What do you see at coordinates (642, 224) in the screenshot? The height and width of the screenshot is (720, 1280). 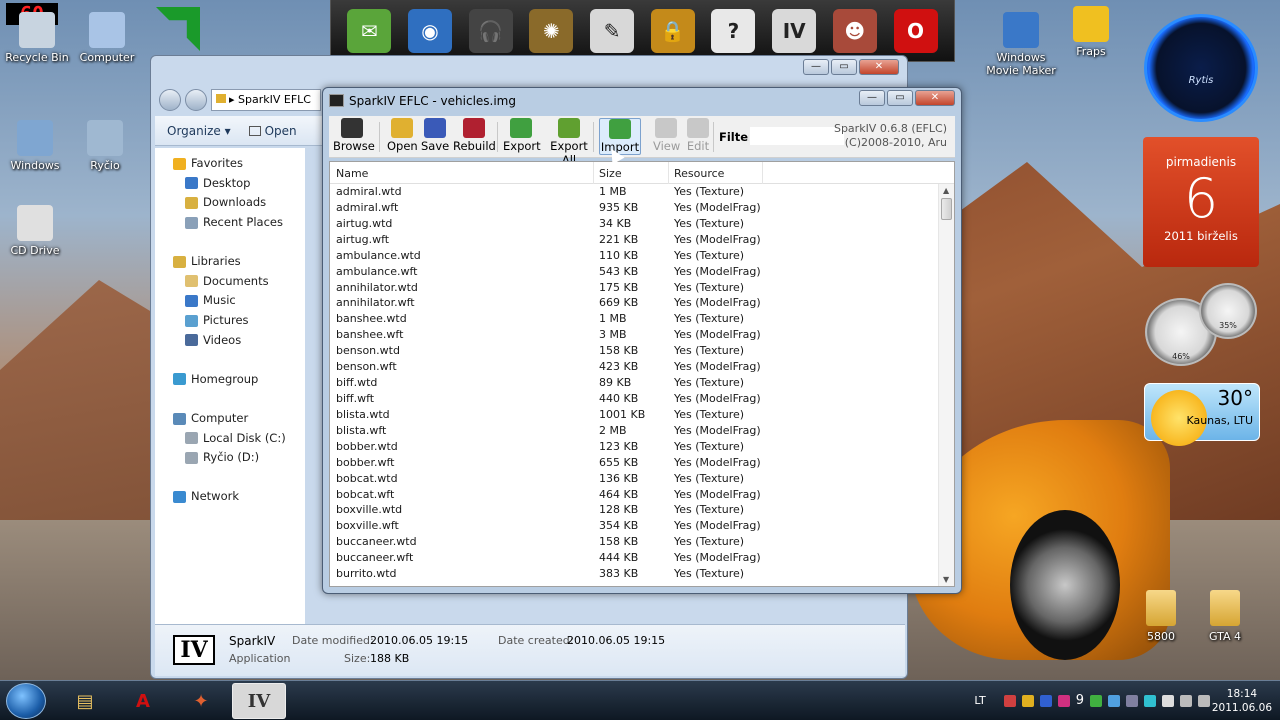 I see `table-row: airtug.wtd 34 KB Yes (Texture)` at bounding box center [642, 224].